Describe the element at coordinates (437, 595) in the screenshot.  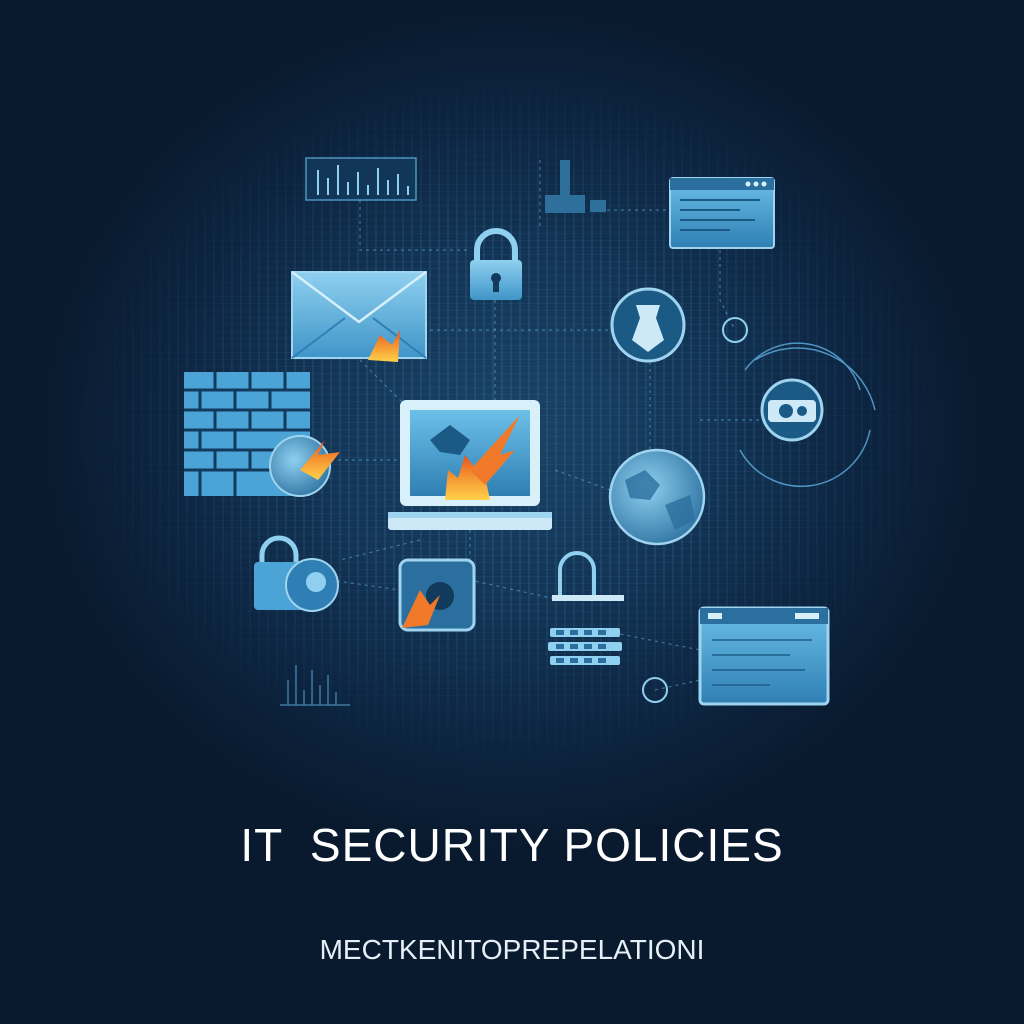
I see `app-icon` at that location.